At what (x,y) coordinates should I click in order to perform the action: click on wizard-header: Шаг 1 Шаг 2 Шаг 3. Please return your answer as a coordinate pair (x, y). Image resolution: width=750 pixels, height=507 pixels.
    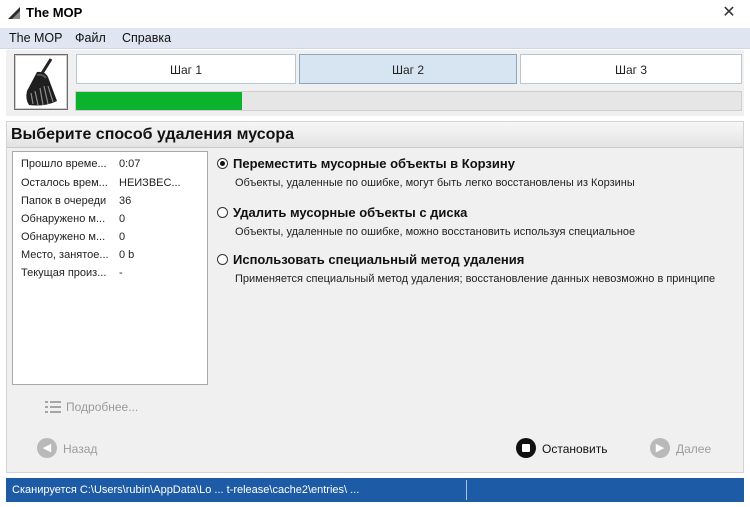
    Looking at the image, I should click on (375, 83).